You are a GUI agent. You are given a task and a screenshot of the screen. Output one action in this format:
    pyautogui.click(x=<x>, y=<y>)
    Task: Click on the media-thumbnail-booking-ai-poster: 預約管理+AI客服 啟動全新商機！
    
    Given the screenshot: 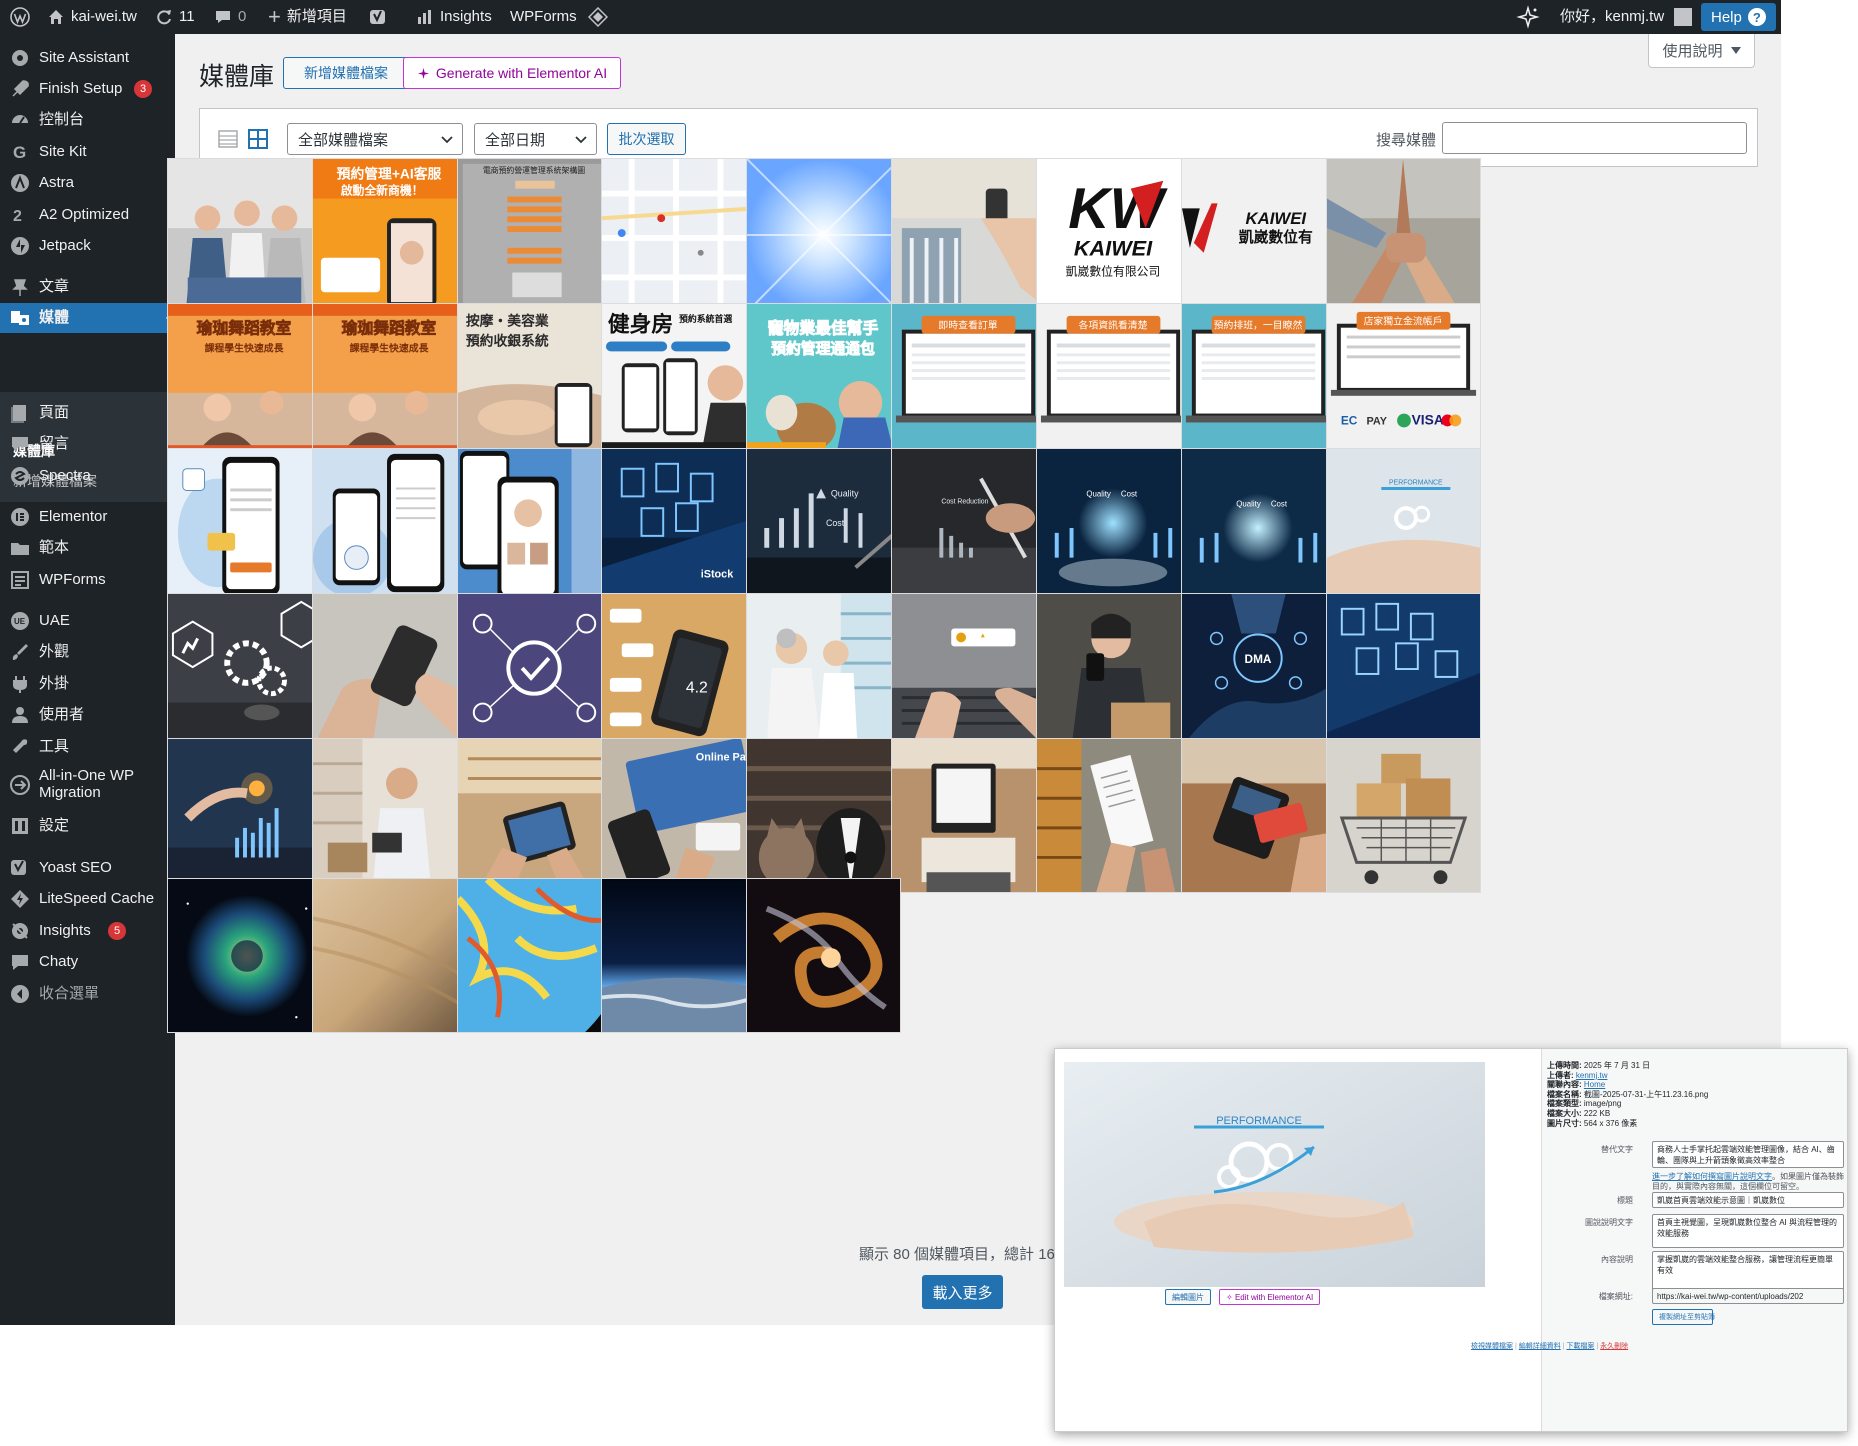 What is the action you would take?
    pyautogui.click(x=389, y=235)
    